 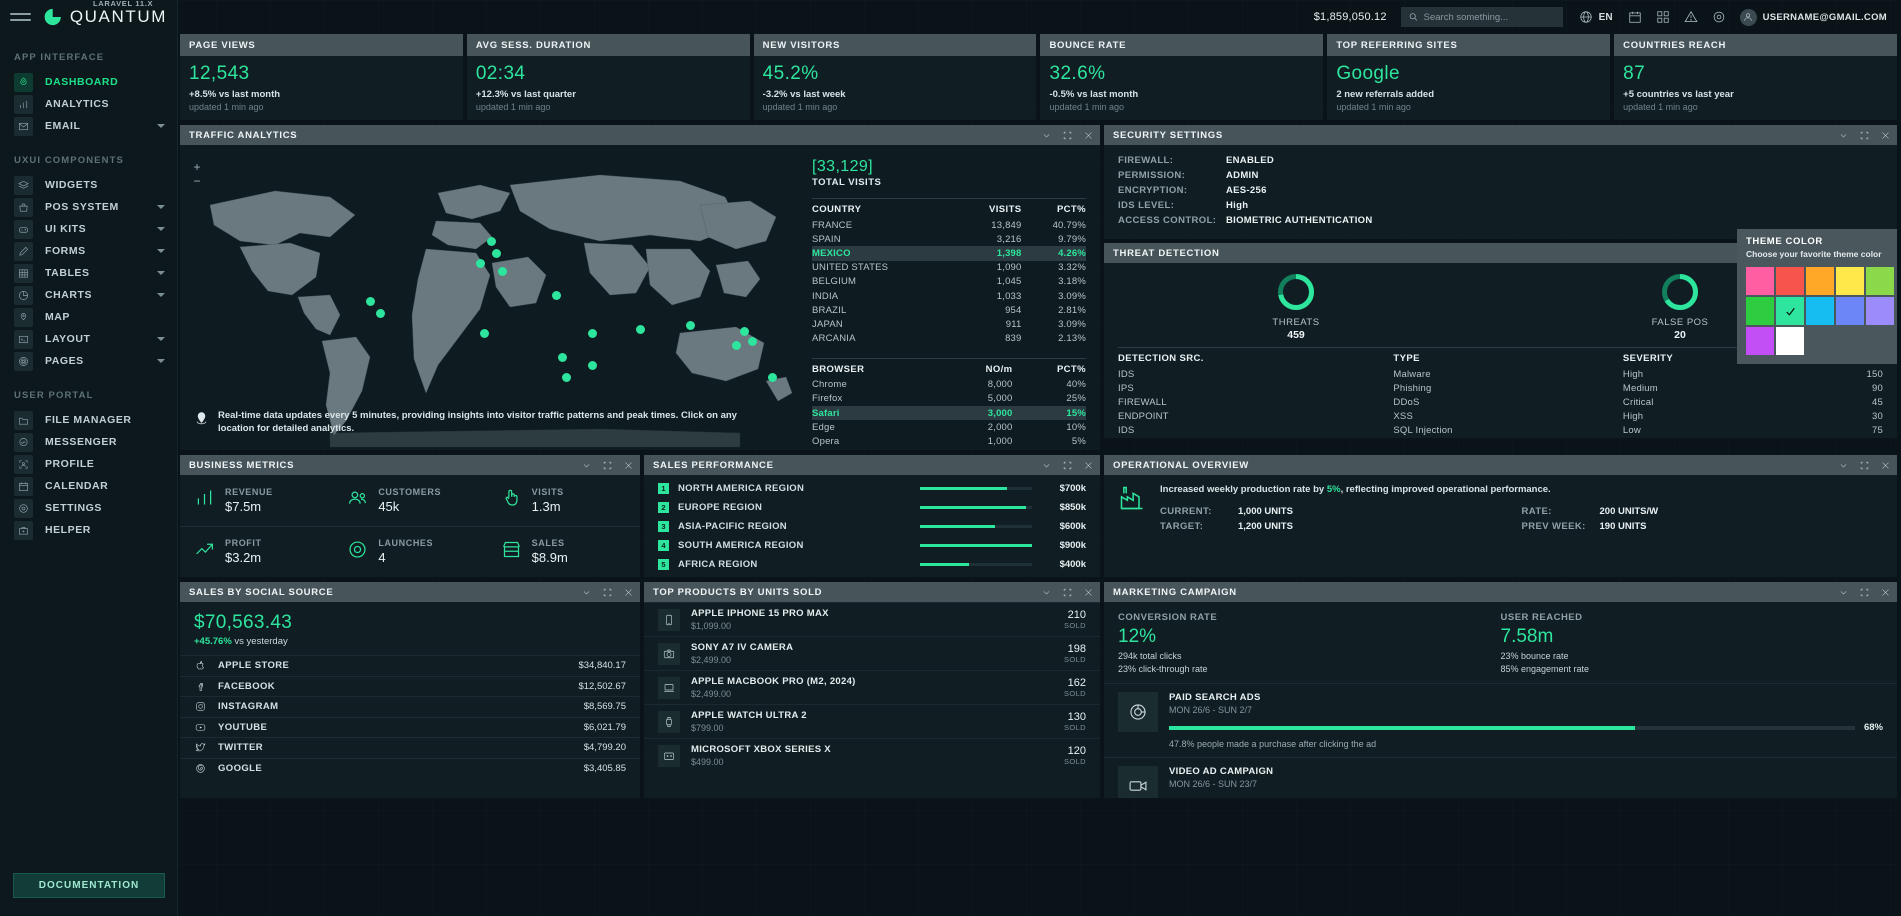 I want to click on table-row: IPS Phishing Medium 90, so click(x=1500, y=388).